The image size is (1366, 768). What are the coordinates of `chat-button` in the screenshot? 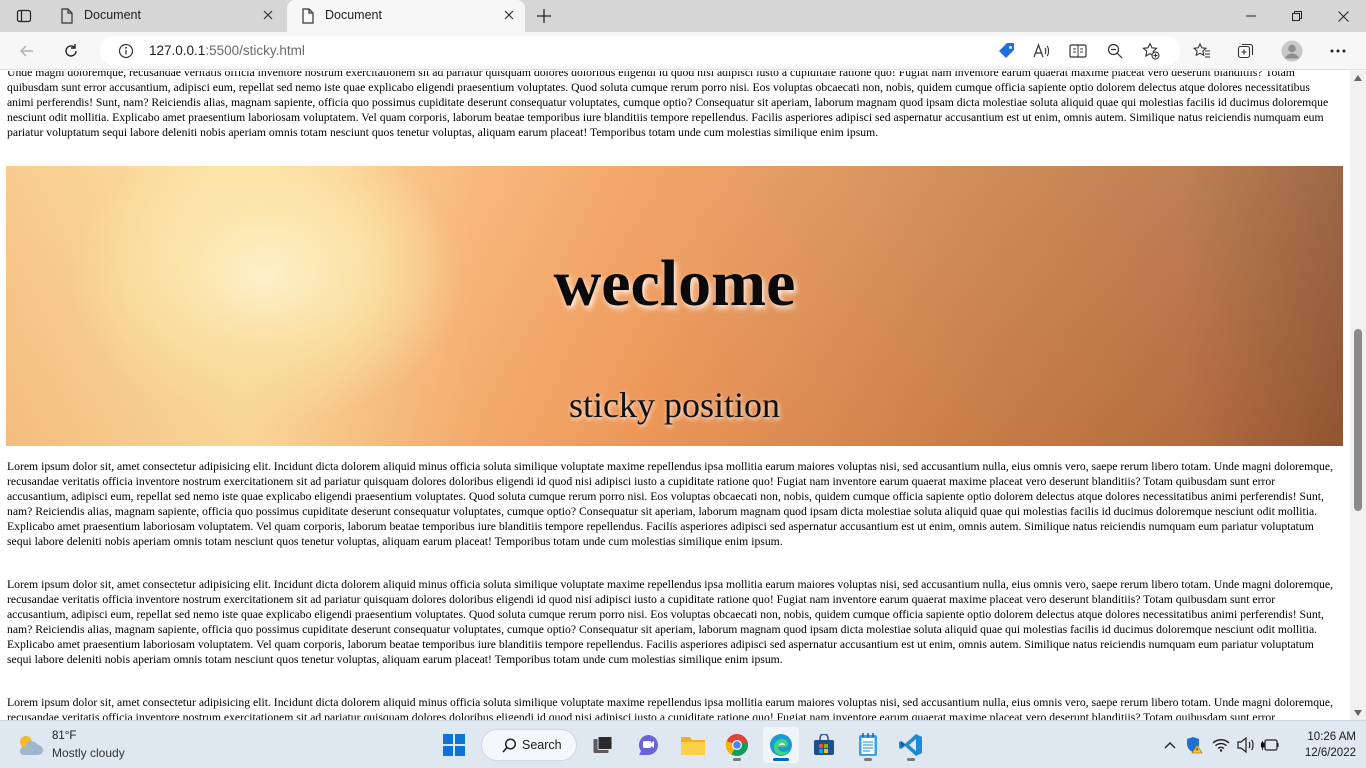 It's located at (648, 745).